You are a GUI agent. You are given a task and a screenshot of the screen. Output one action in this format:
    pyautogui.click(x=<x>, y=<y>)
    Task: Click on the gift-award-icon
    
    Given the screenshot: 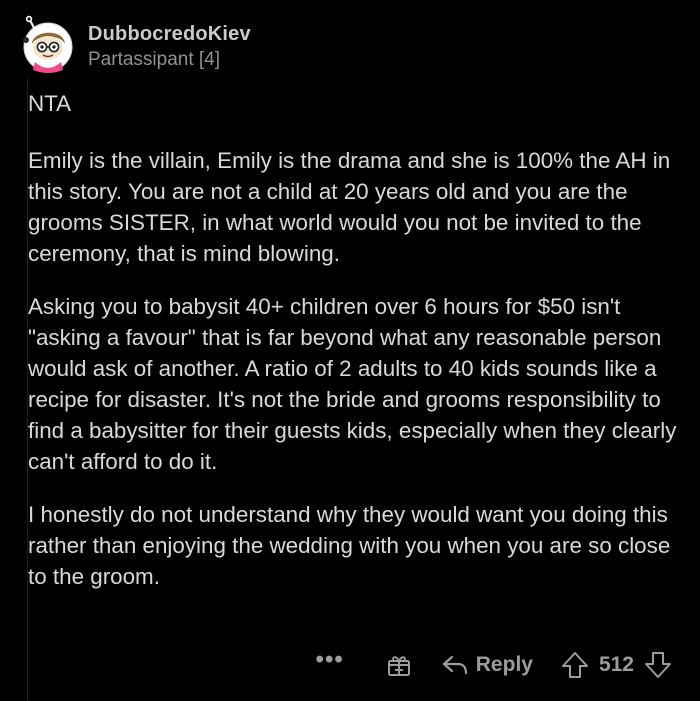 What is the action you would take?
    pyautogui.click(x=398, y=666)
    